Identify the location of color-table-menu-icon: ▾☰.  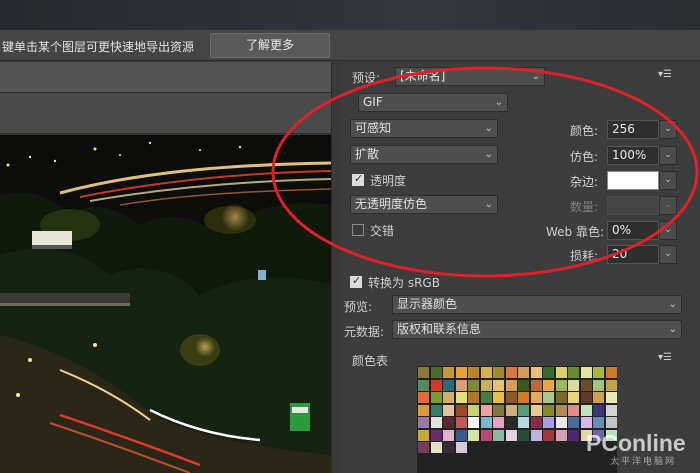
(665, 357).